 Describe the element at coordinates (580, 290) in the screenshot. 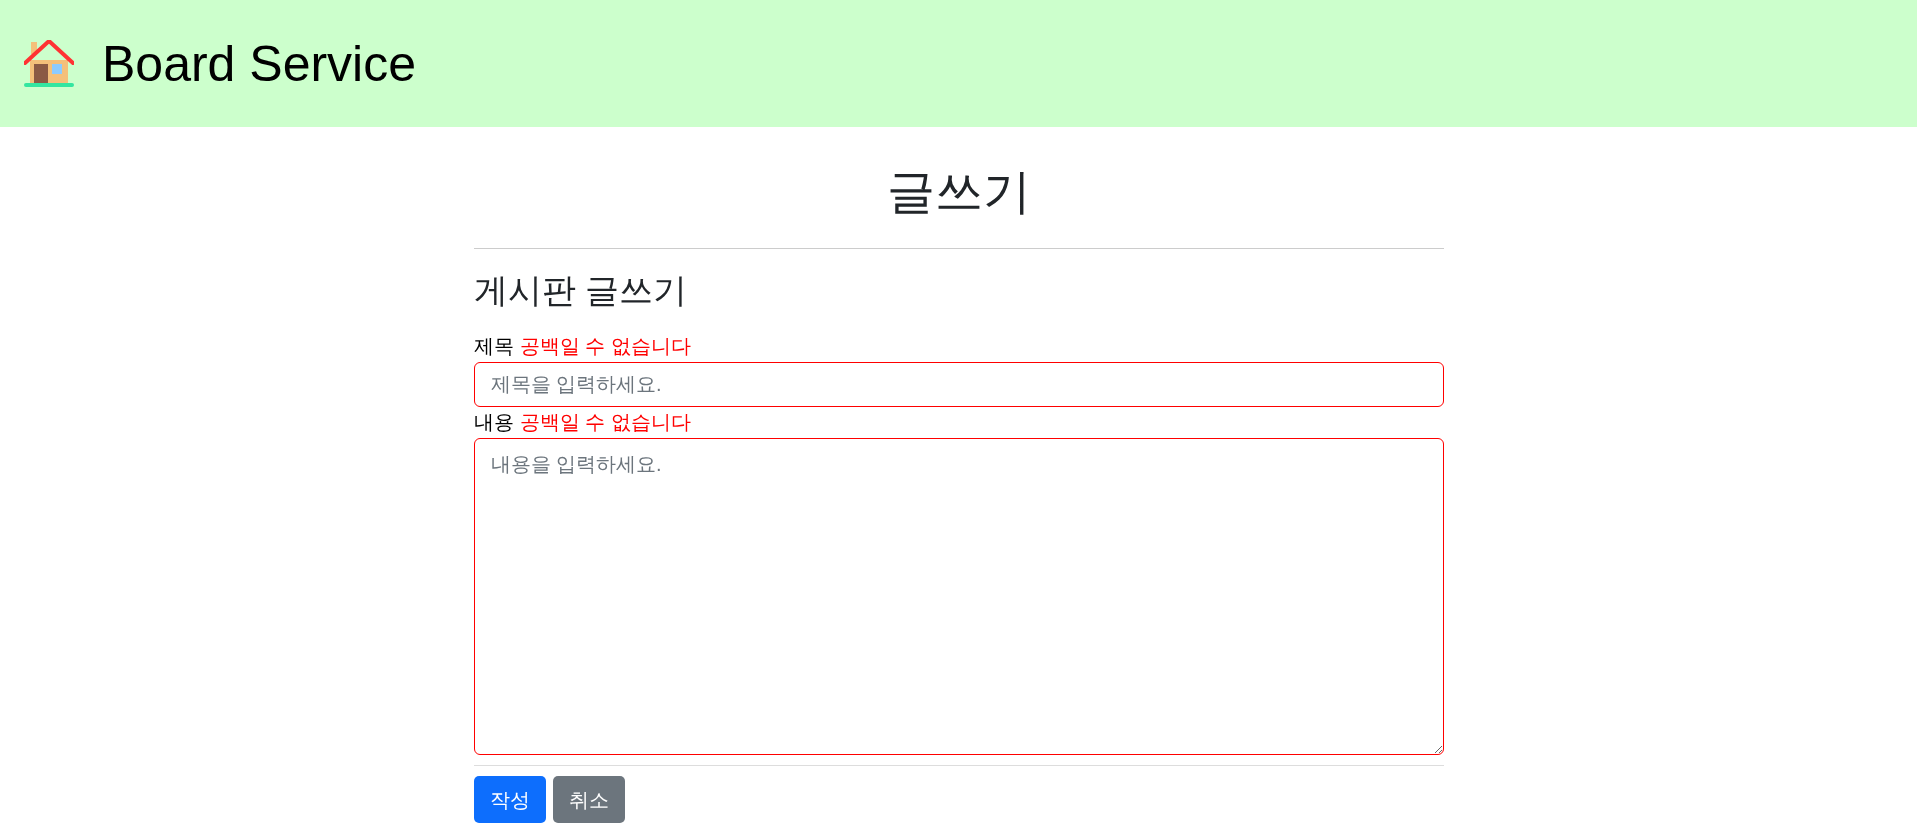

I see `form-heading: 게시판 글쓰기` at that location.